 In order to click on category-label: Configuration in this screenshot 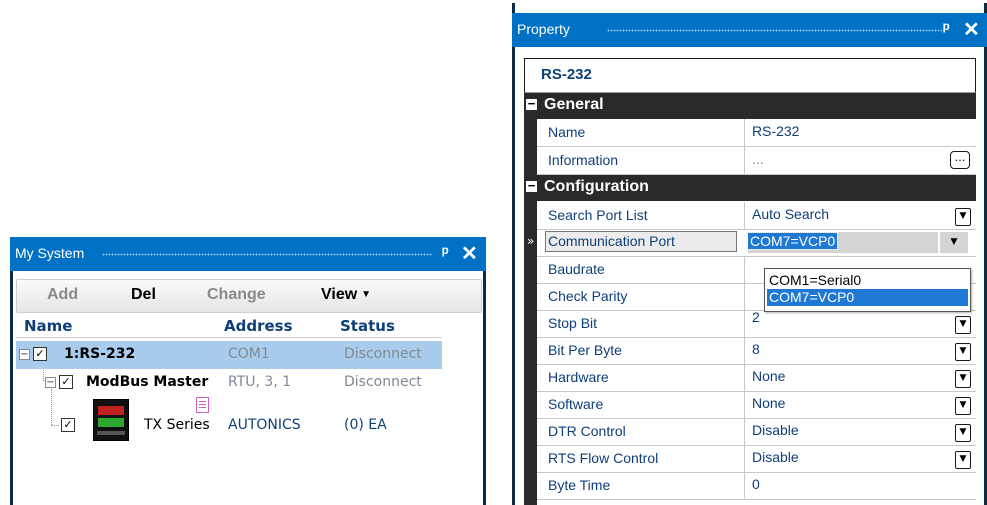, I will do `click(596, 186)`.